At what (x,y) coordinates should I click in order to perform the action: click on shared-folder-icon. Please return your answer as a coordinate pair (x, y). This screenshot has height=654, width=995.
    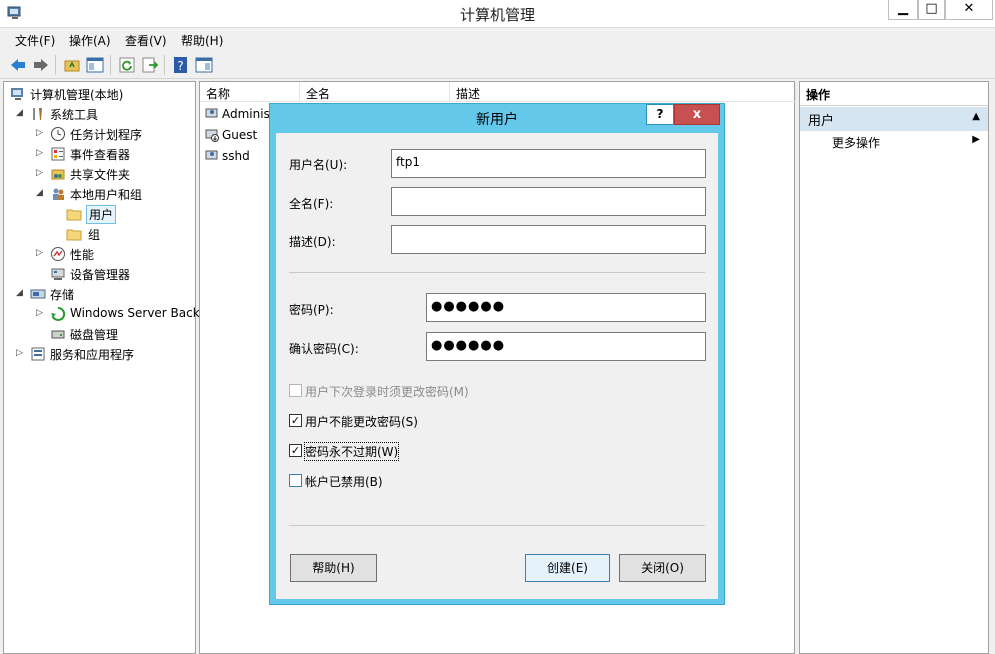
    Looking at the image, I should click on (58, 174).